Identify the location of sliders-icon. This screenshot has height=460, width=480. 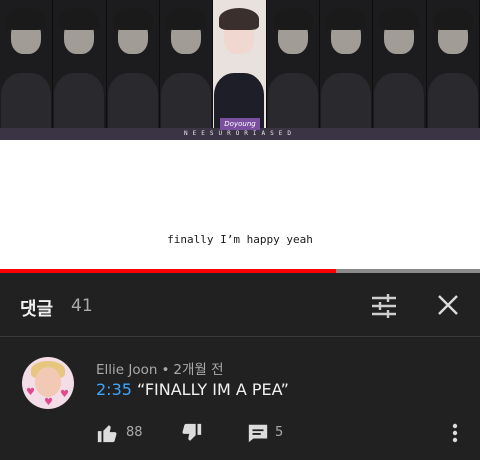
(384, 306).